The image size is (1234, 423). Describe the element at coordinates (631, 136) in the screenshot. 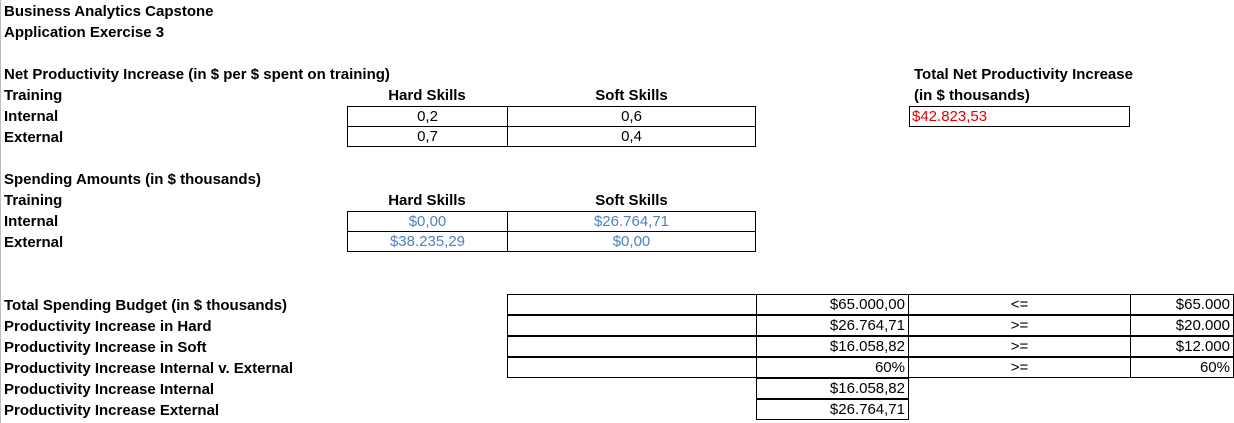

I see `net-productivity-external-soft-cell: 0,4` at that location.